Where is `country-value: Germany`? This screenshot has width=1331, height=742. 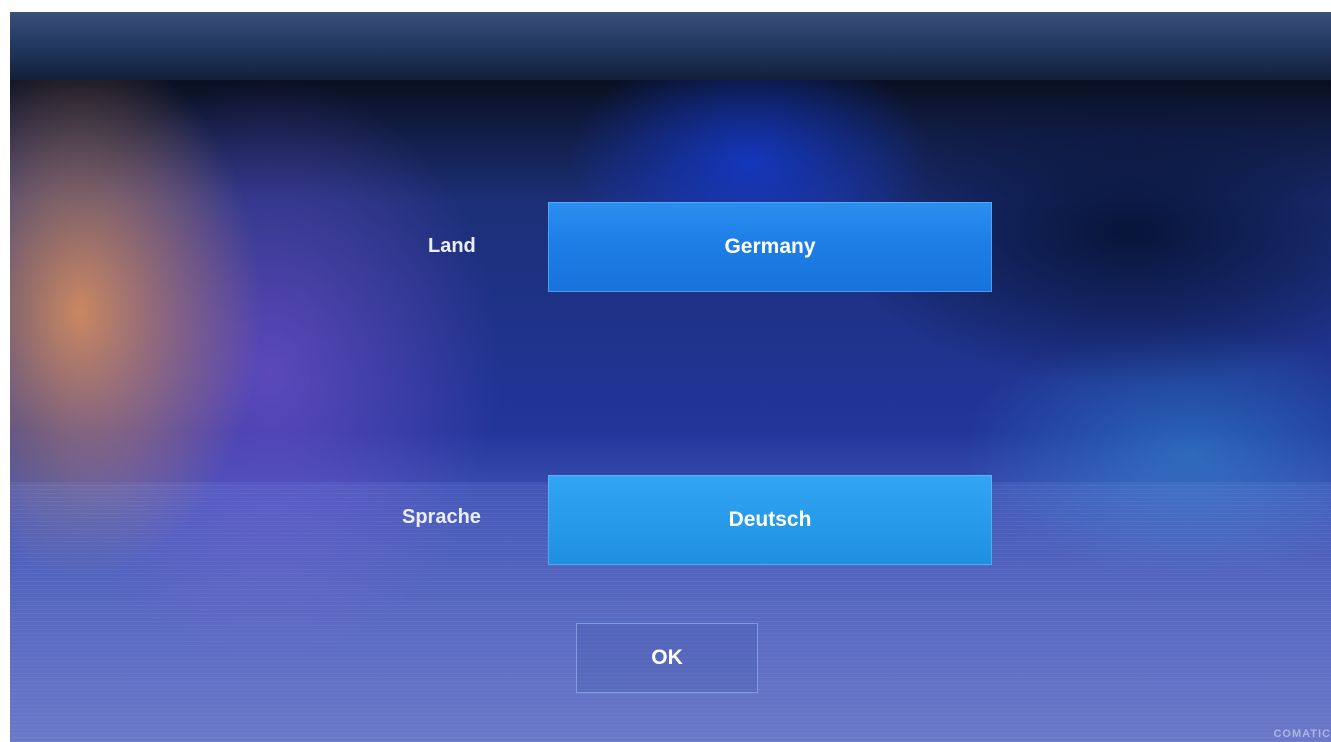 country-value: Germany is located at coordinates (770, 246).